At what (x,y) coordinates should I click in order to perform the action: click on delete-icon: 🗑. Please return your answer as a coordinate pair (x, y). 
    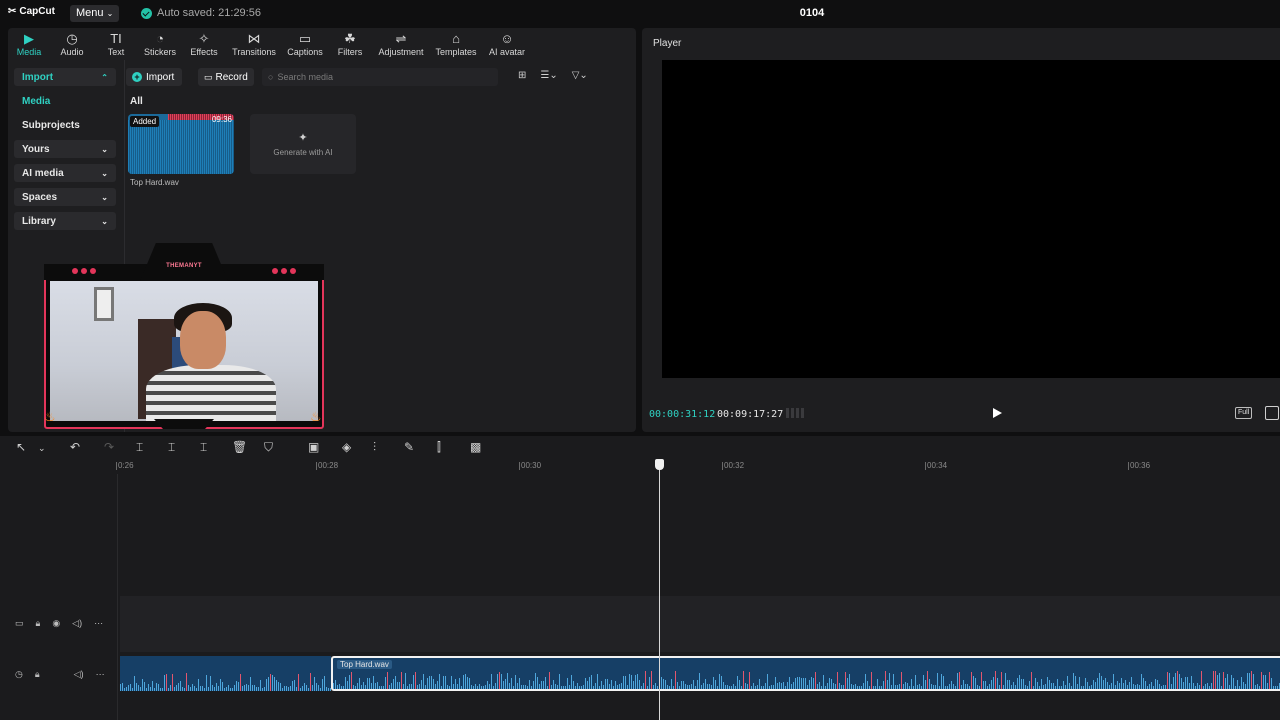
    Looking at the image, I should click on (239, 447).